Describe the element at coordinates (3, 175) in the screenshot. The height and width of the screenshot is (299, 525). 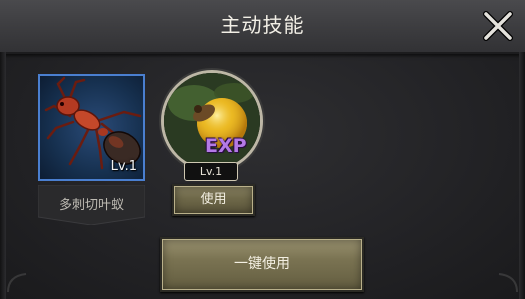
I see `left-border` at that location.